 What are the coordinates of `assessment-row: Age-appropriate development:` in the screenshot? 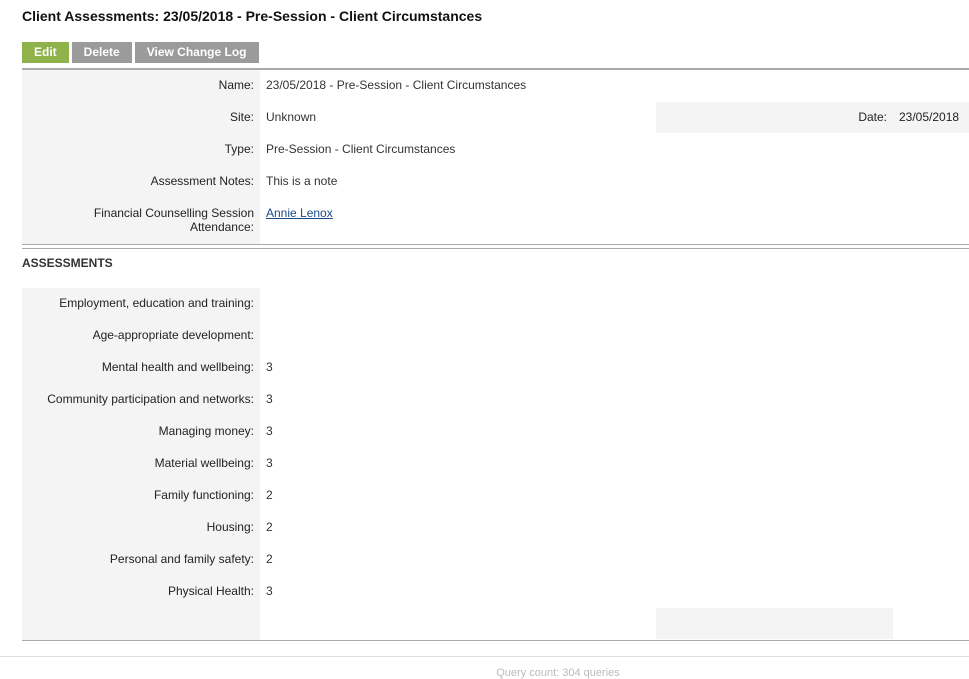 It's located at (495, 336).